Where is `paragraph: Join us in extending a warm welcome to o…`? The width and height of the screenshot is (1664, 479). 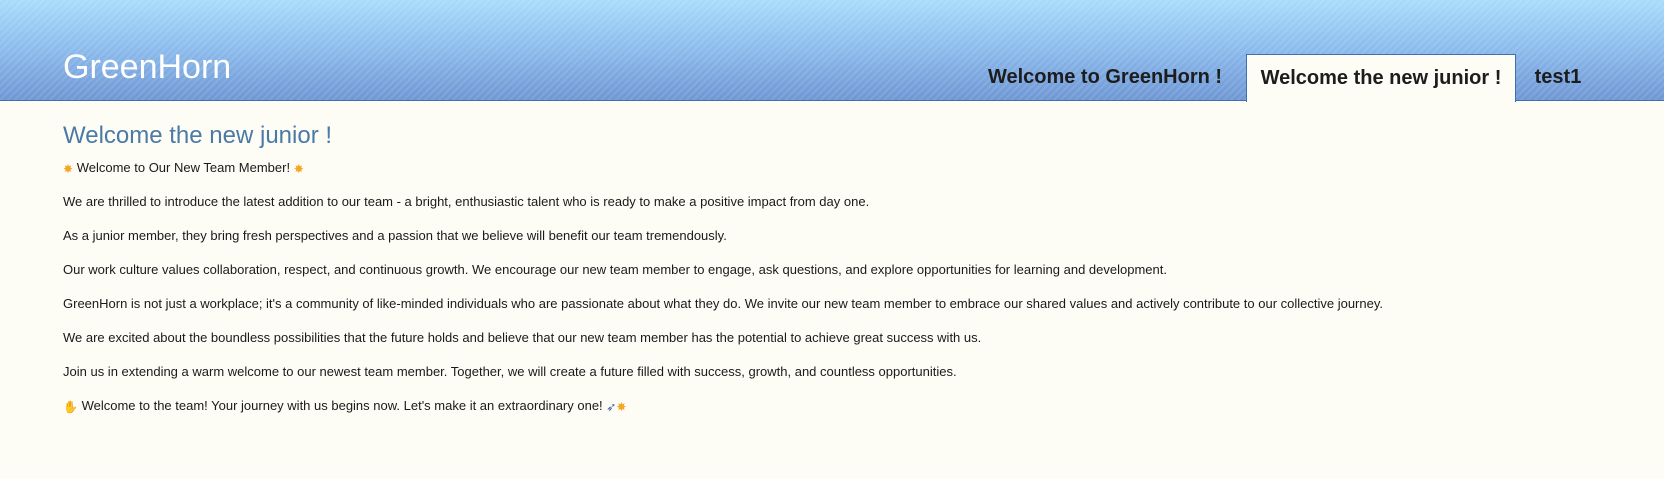
paragraph: Join us in extending a warm welcome to o… is located at coordinates (510, 371).